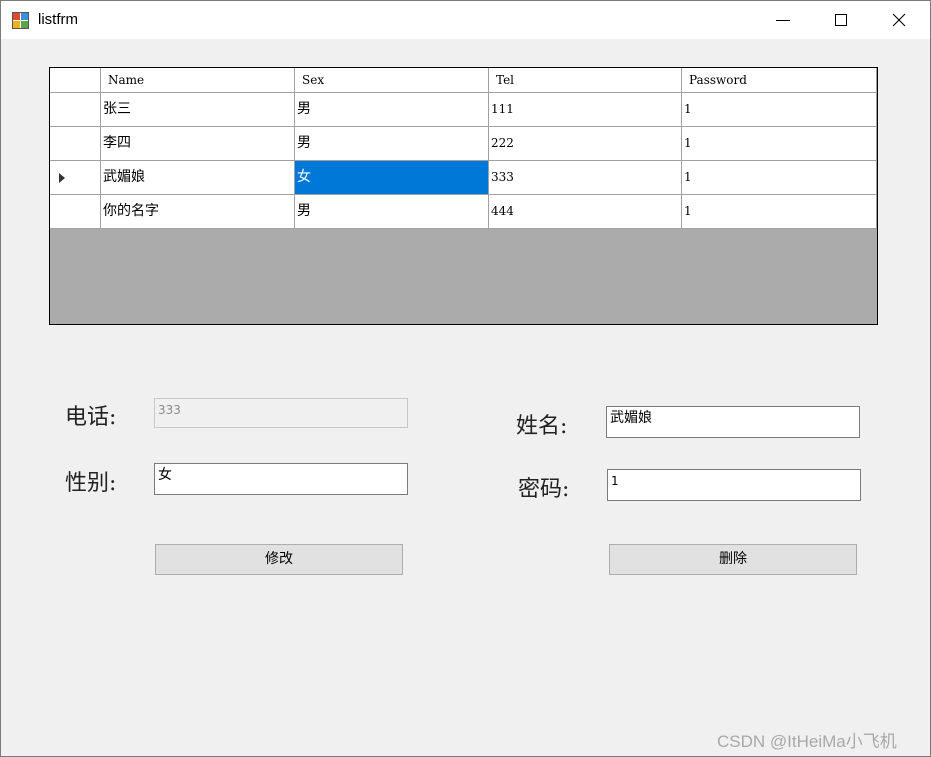 This screenshot has width=931, height=757. I want to click on app-icon, so click(20, 20).